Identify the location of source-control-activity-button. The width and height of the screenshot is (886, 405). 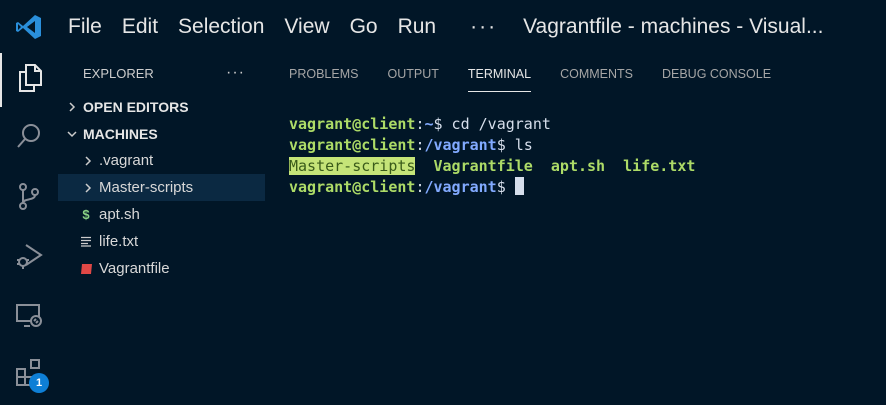
(29, 198).